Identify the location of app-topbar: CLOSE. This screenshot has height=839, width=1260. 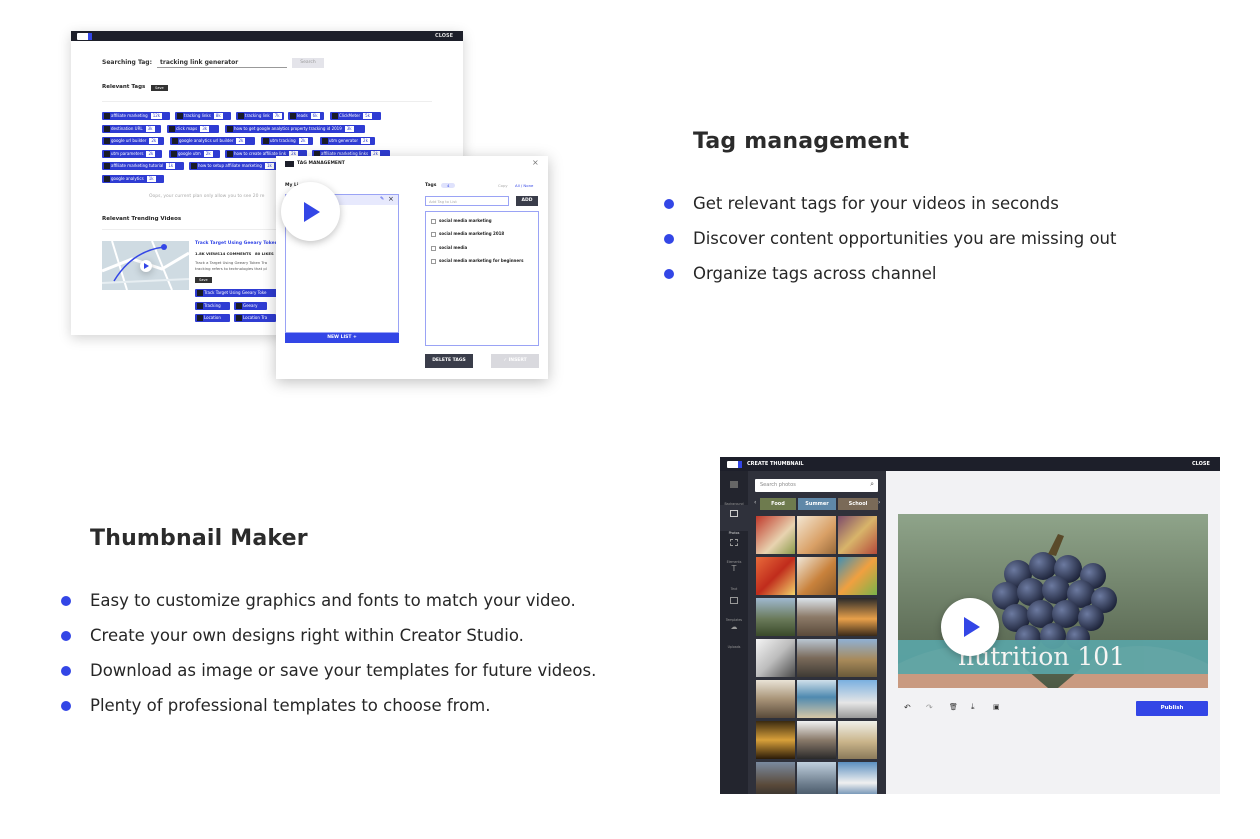
(267, 36).